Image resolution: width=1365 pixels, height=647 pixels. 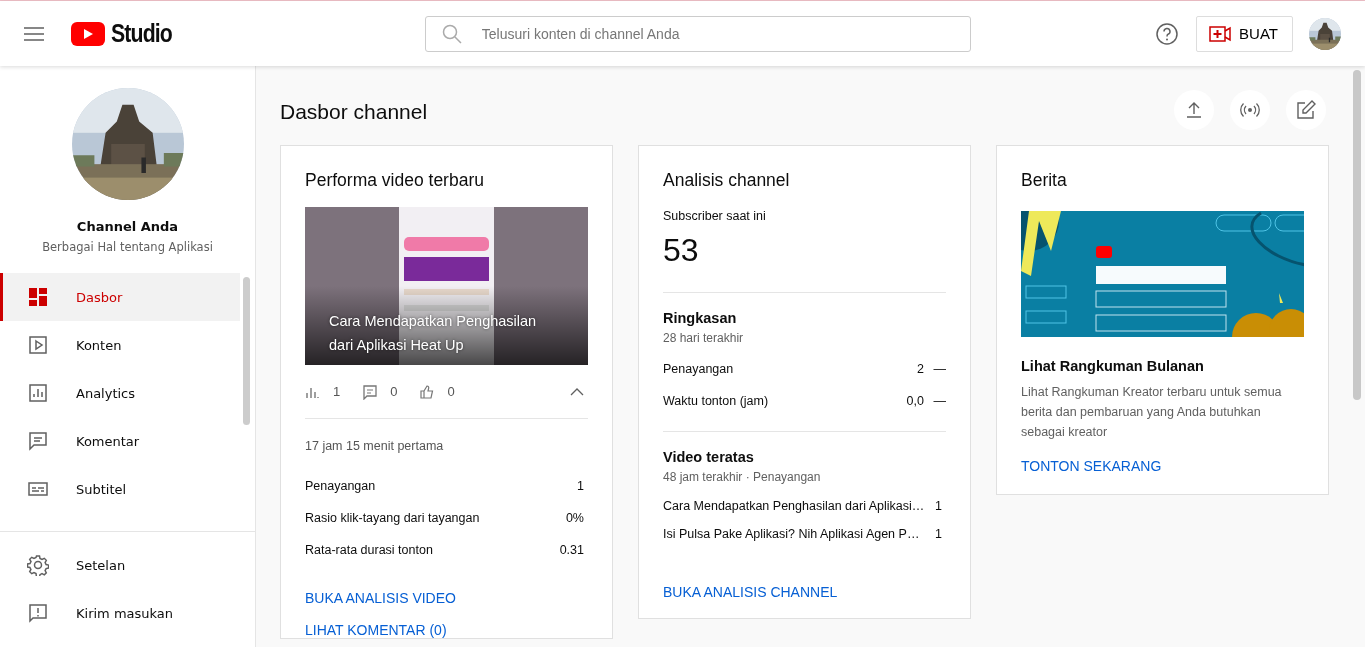 I want to click on edit-icon, so click(x=1306, y=110).